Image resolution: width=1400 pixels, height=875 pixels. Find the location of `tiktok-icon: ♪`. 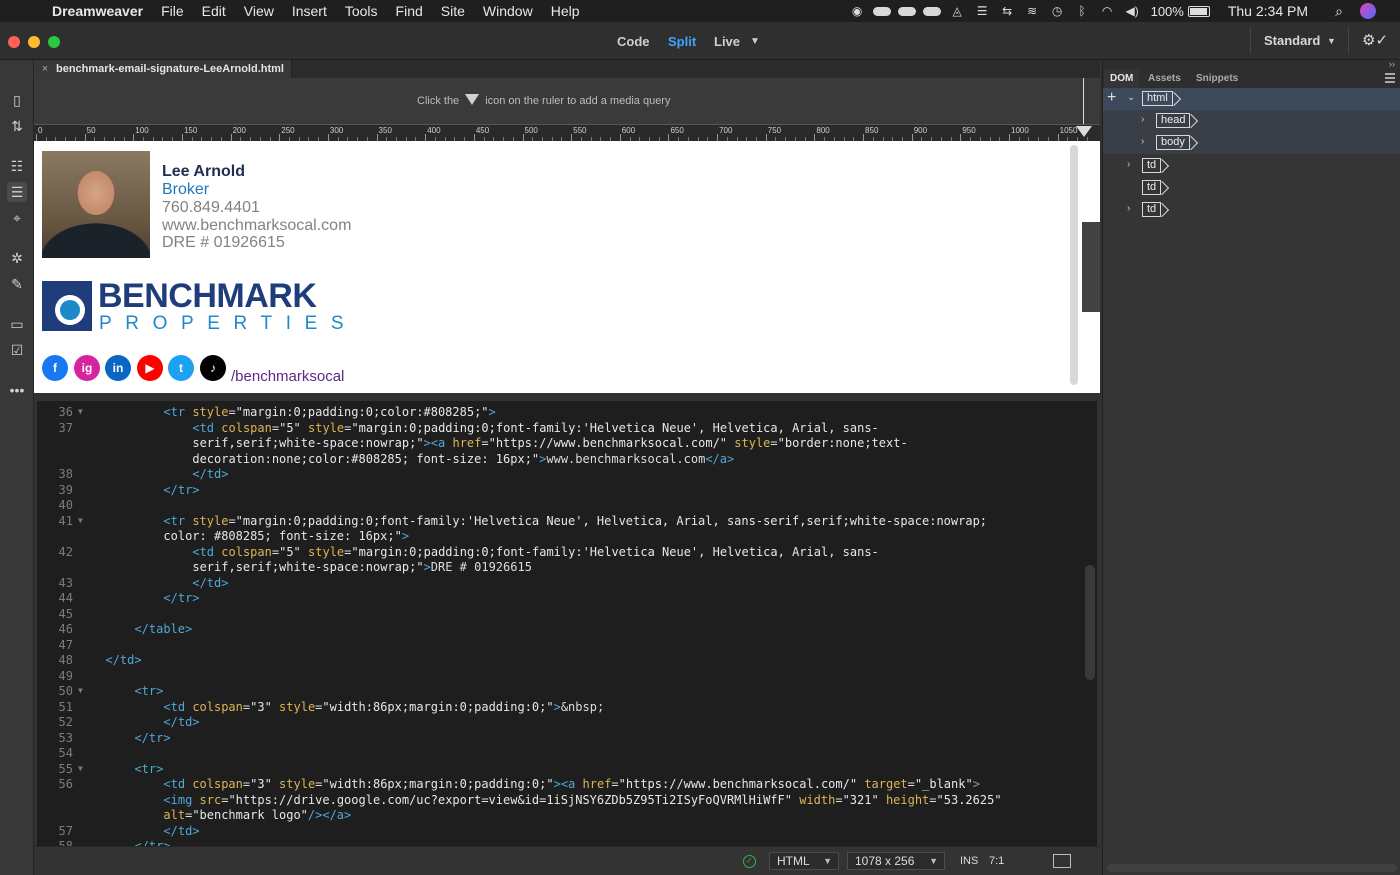

tiktok-icon: ♪ is located at coordinates (213, 368).